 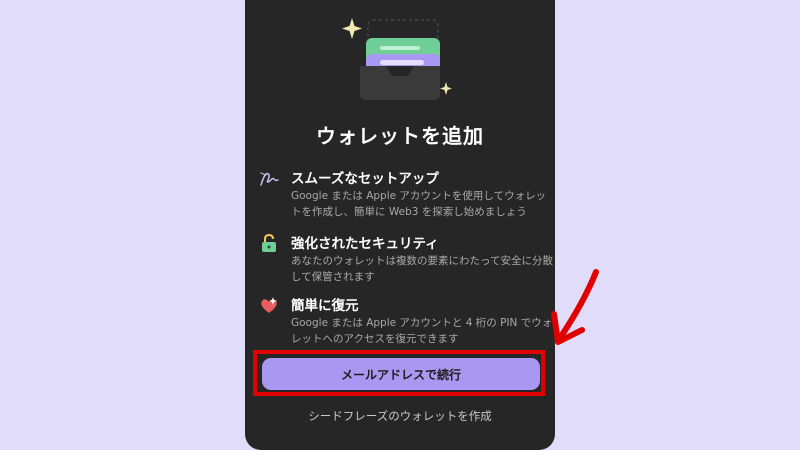 I want to click on continue-with-email-button: メールアドレスで続行, so click(x=401, y=374).